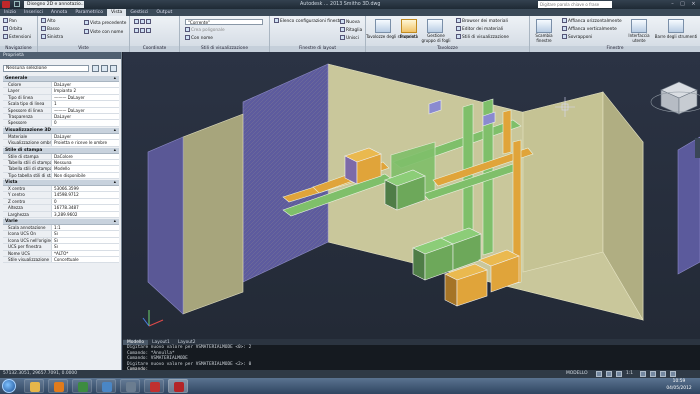  What do you see at coordinates (599, 374) in the screenshot?
I see `quick-view-icon` at bounding box center [599, 374].